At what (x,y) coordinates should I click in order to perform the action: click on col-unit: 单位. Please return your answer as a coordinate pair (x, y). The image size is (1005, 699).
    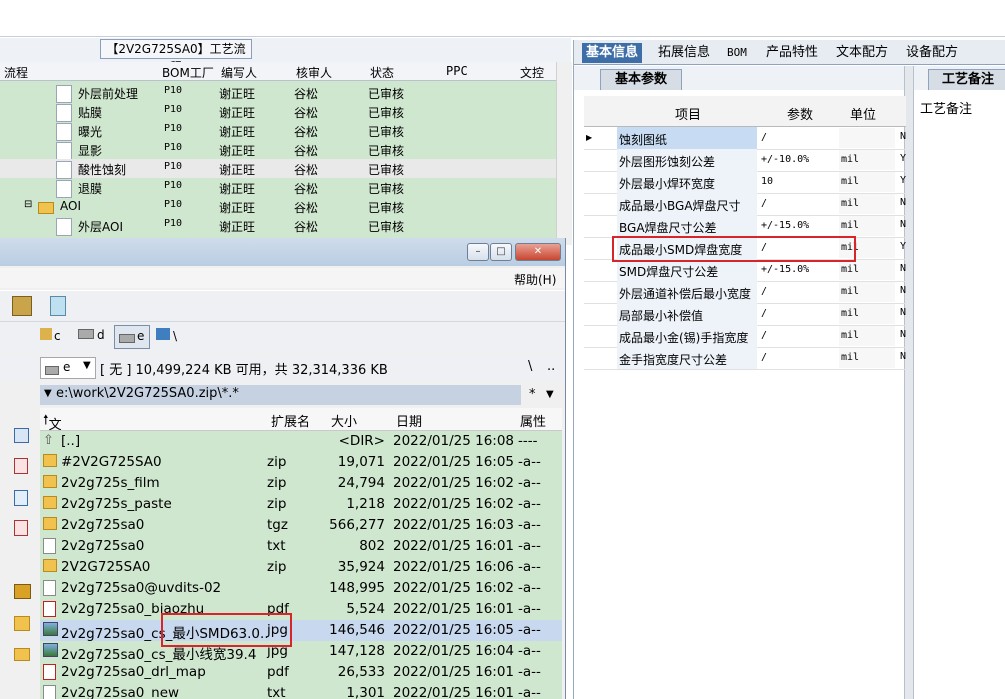
    Looking at the image, I should click on (863, 113).